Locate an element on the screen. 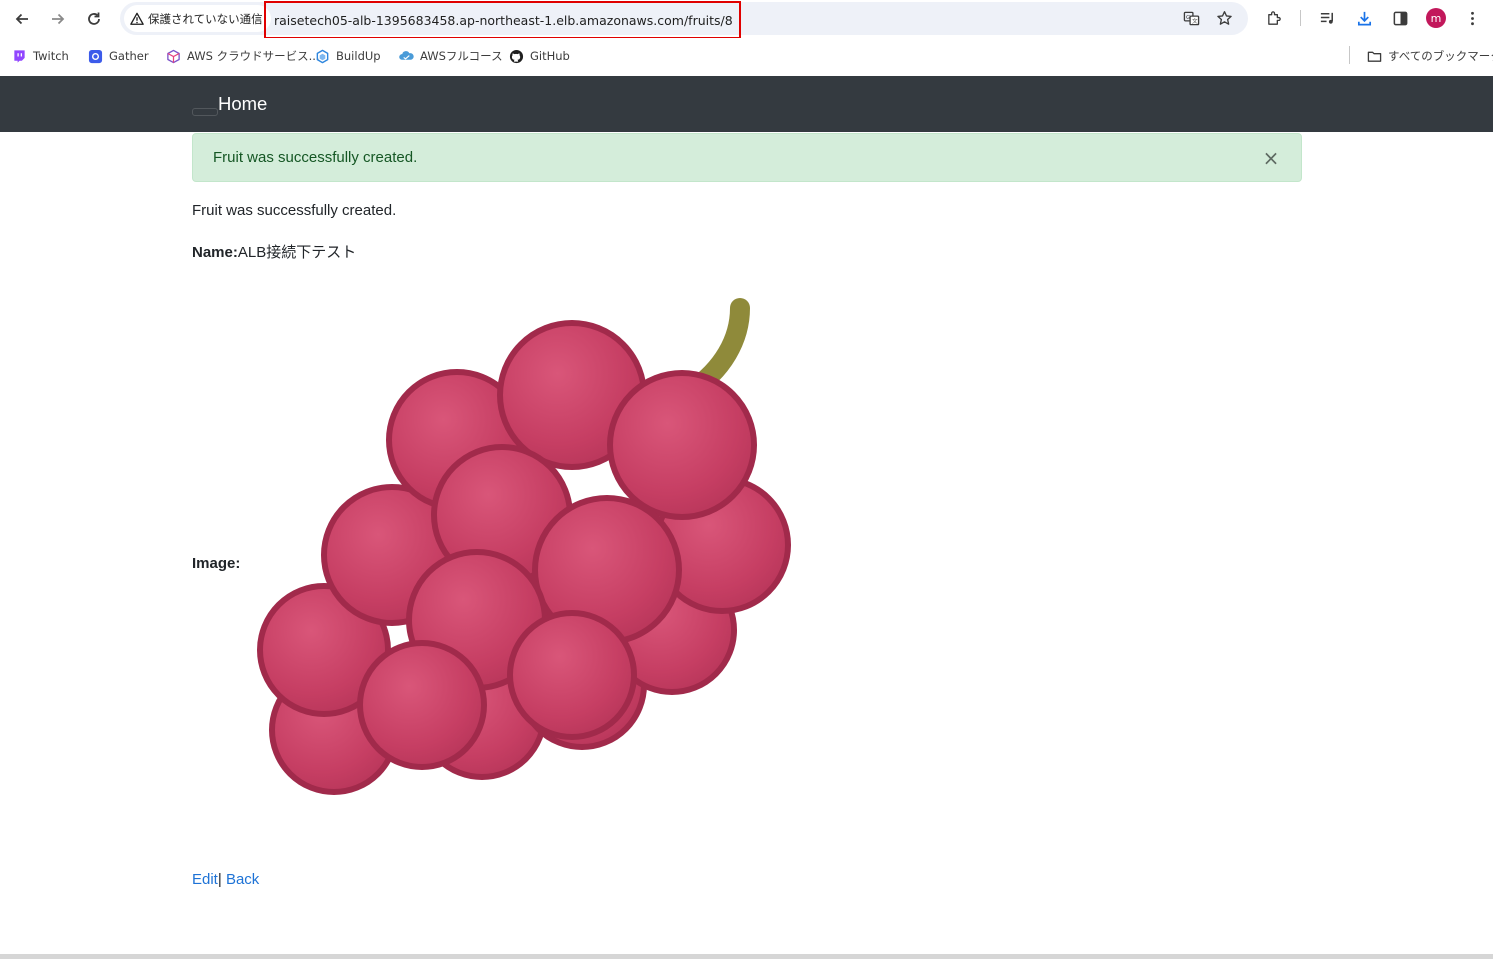 The image size is (1493, 959). action-links: Edit| Back is located at coordinates (225, 879).